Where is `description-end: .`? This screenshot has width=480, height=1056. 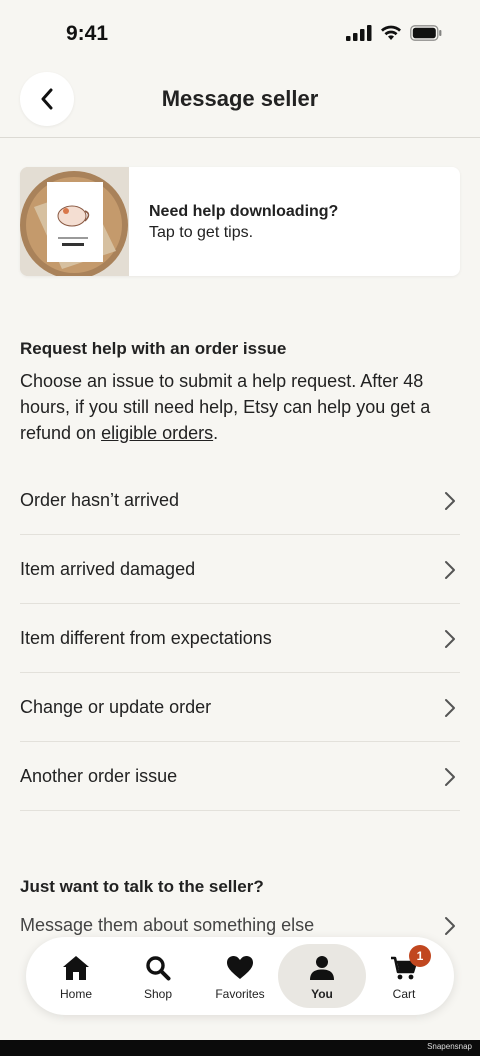
description-end: . is located at coordinates (216, 433).